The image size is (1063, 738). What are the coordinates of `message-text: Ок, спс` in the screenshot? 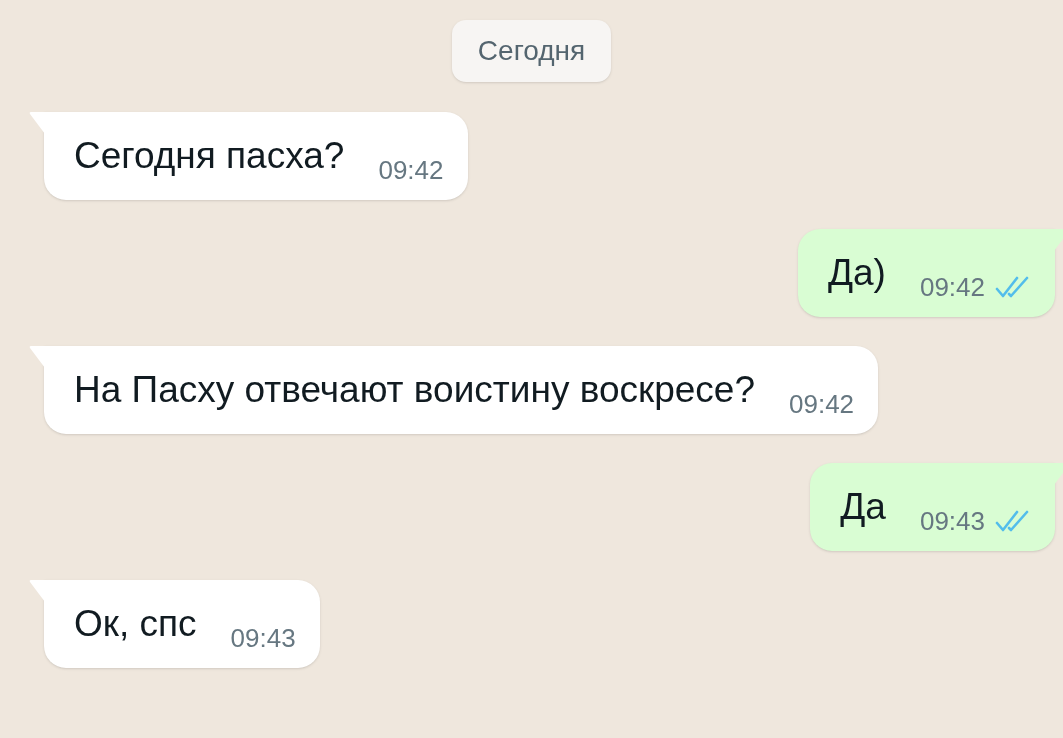 It's located at (135, 624).